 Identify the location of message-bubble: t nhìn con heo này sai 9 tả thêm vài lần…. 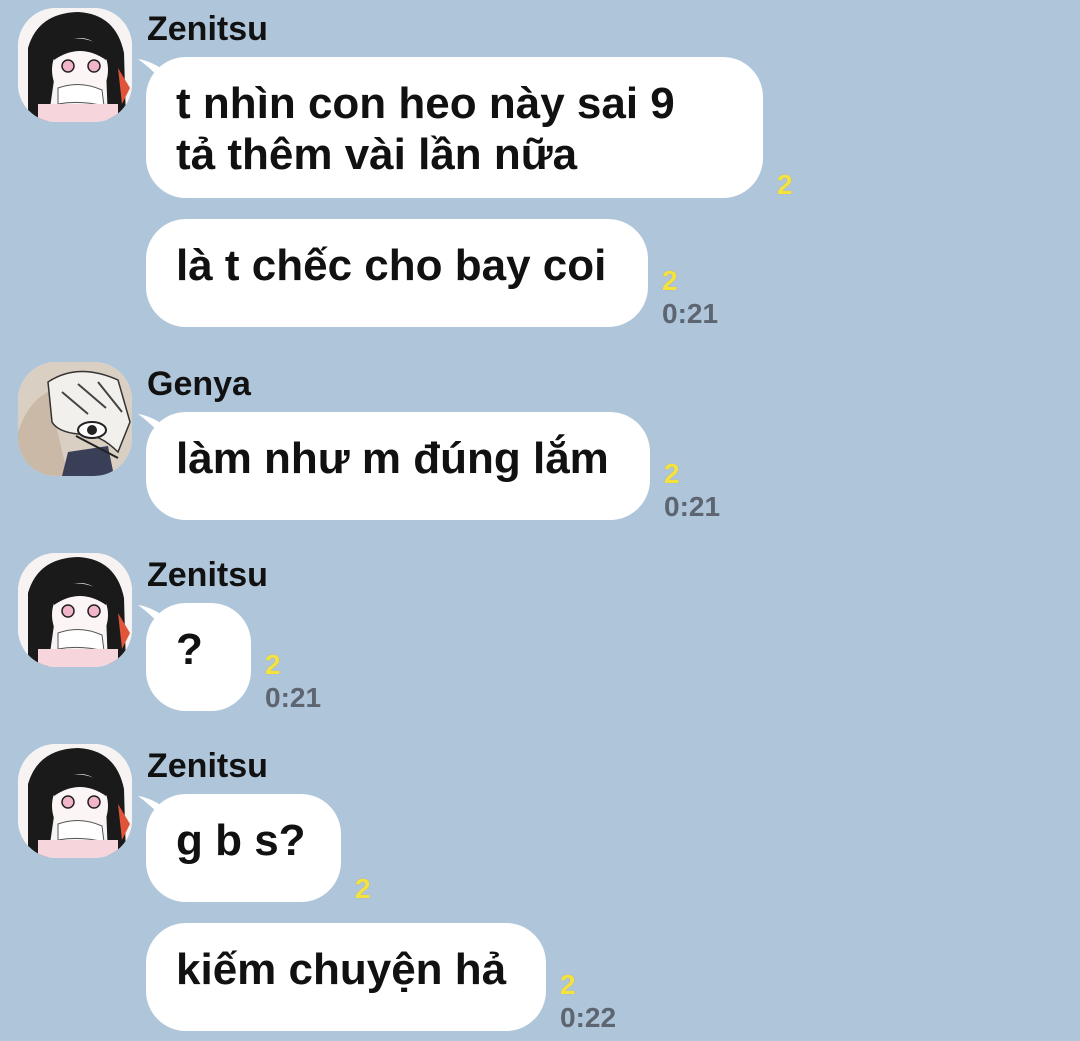
(450, 127).